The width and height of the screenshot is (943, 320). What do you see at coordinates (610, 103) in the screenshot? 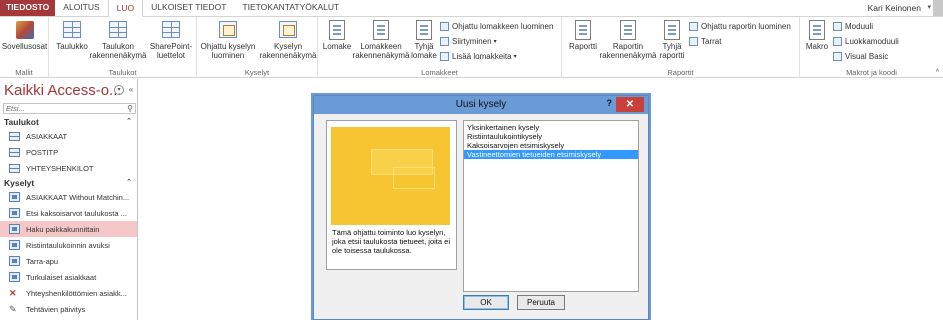
I see `help-icon: ?` at bounding box center [610, 103].